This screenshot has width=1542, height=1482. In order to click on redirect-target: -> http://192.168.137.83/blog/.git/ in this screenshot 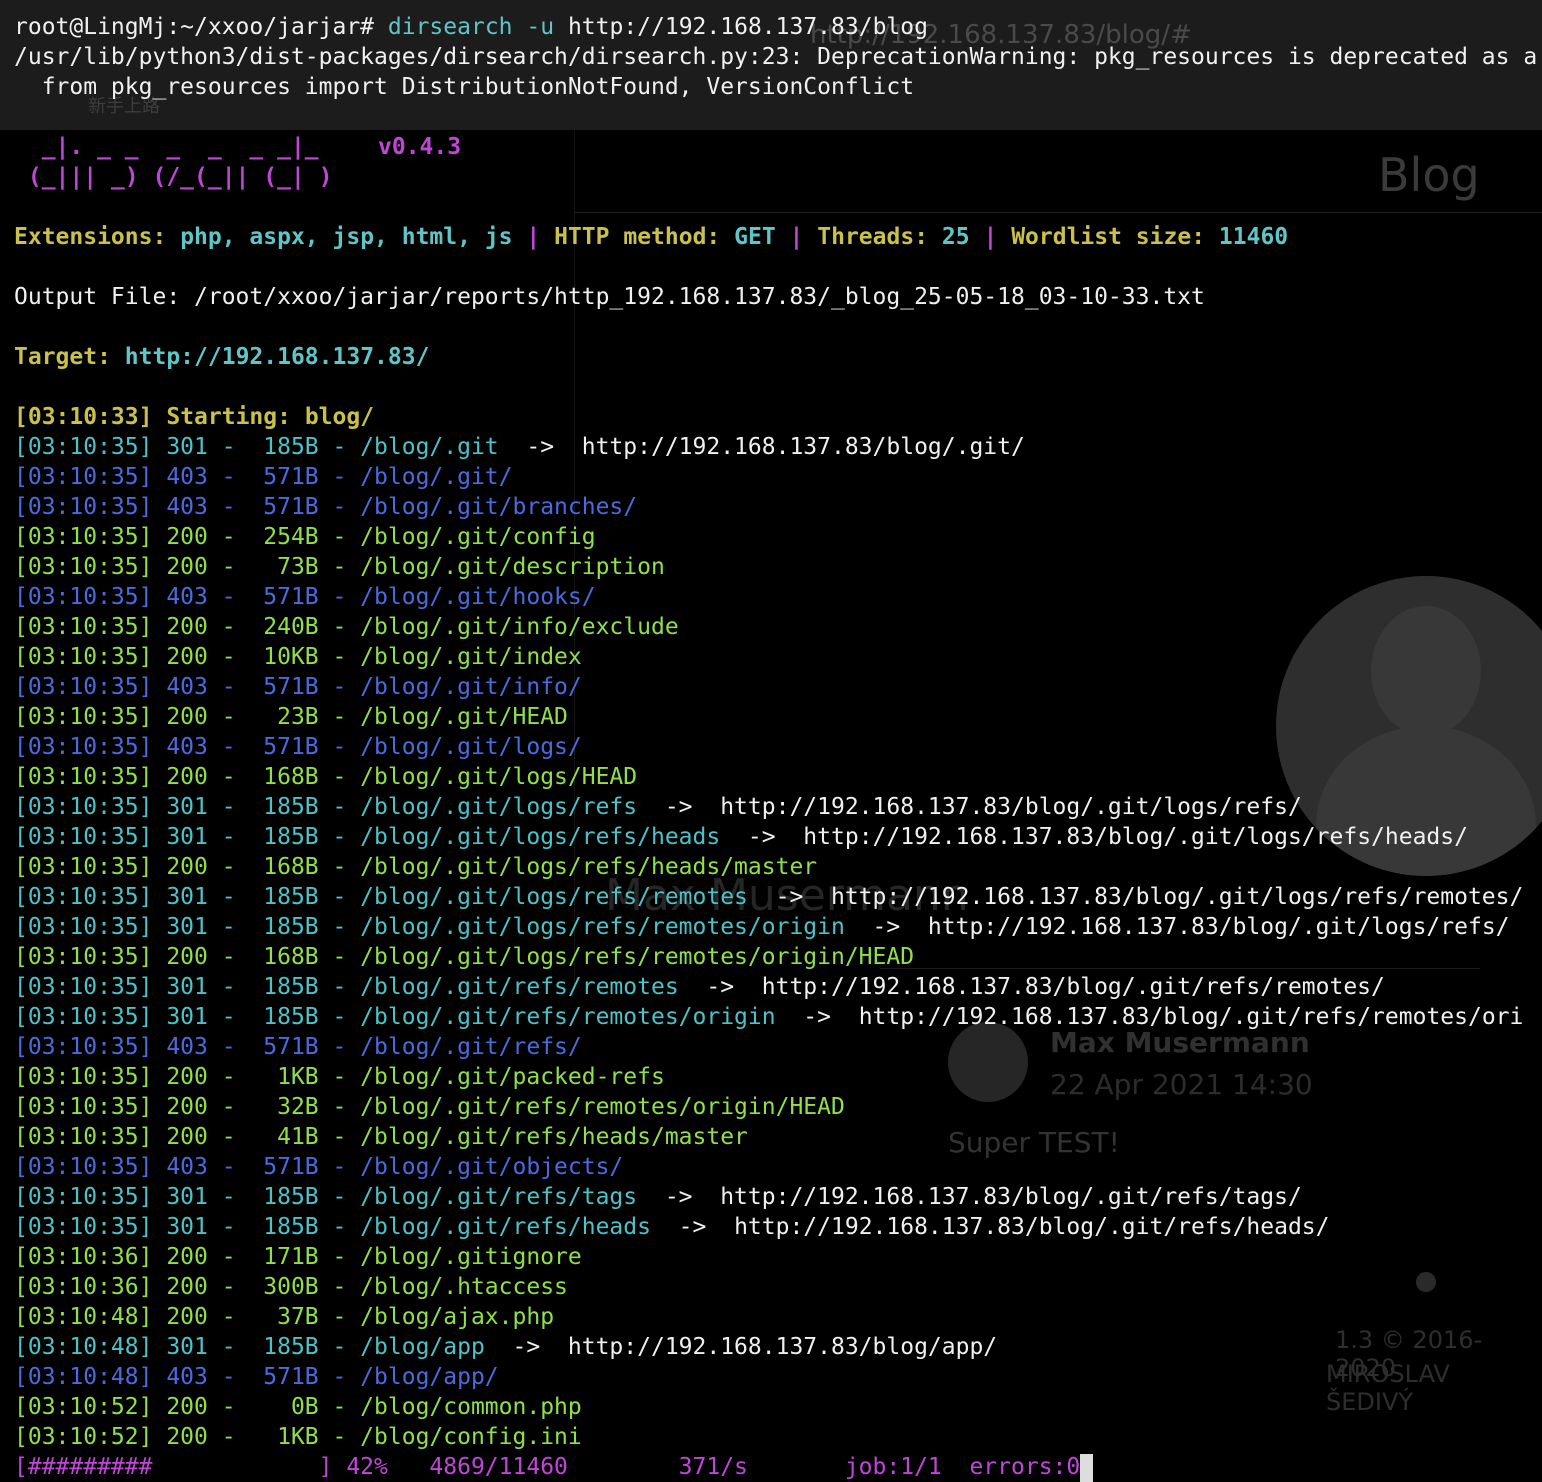, I will do `click(761, 447)`.